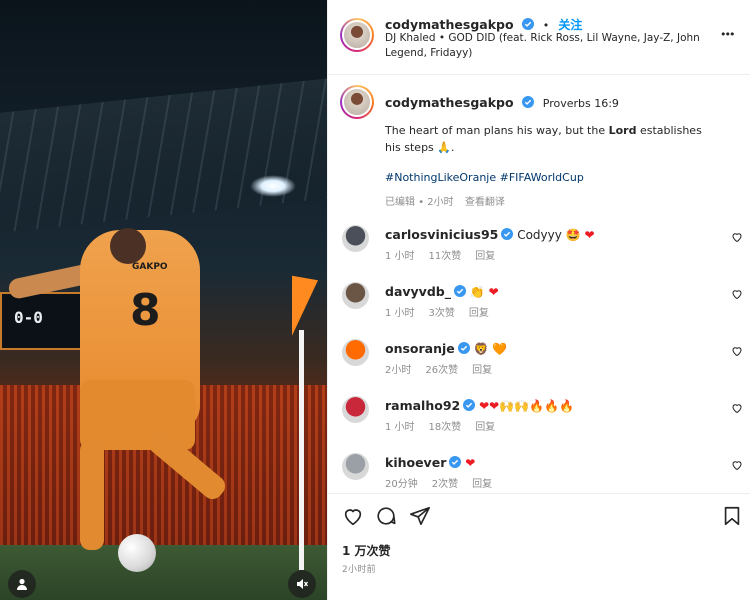  I want to click on jersey-number: 8, so click(145, 310).